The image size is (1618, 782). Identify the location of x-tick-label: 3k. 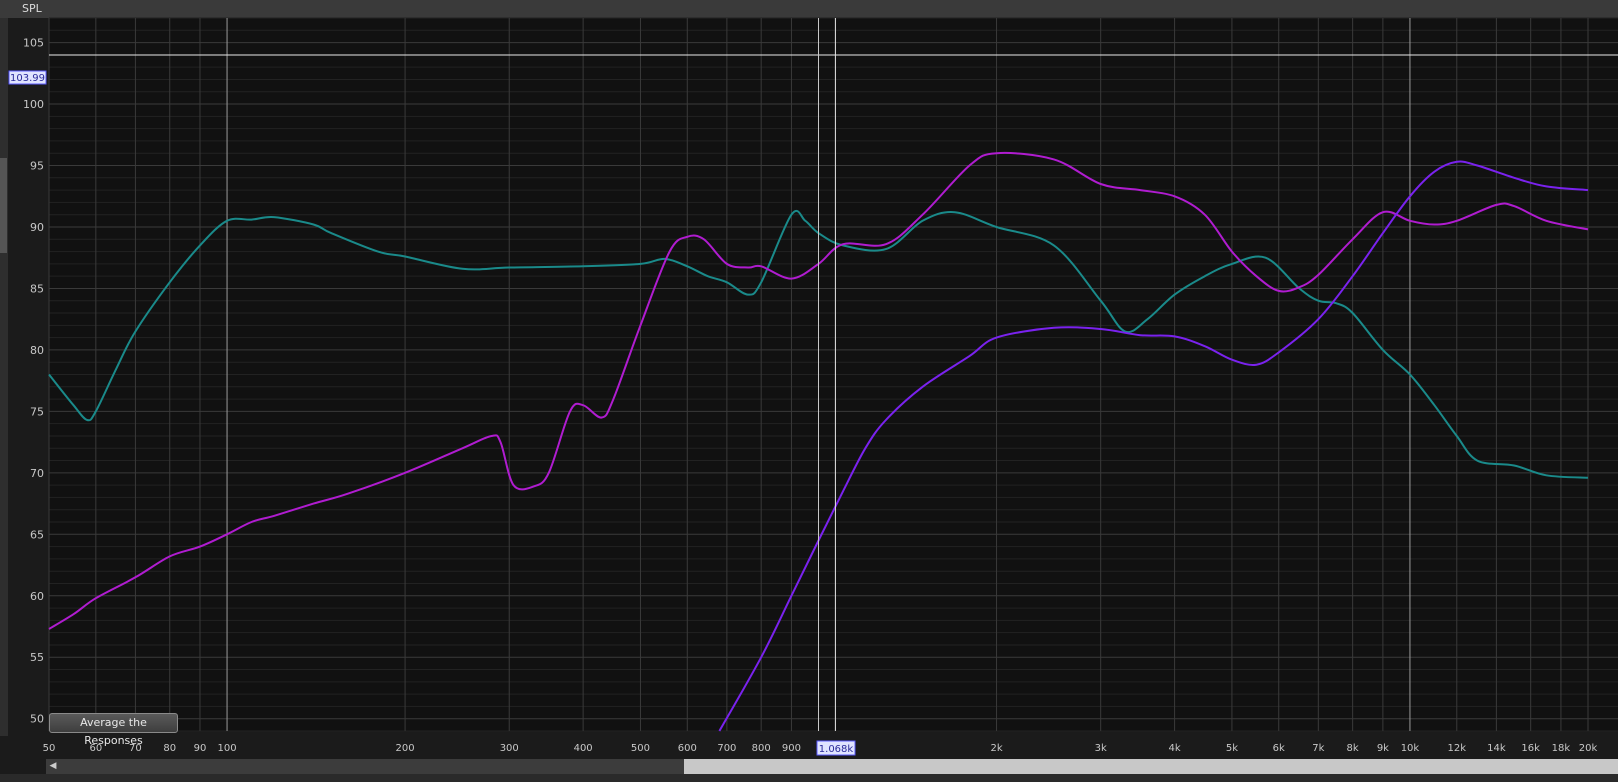
(1101, 748).